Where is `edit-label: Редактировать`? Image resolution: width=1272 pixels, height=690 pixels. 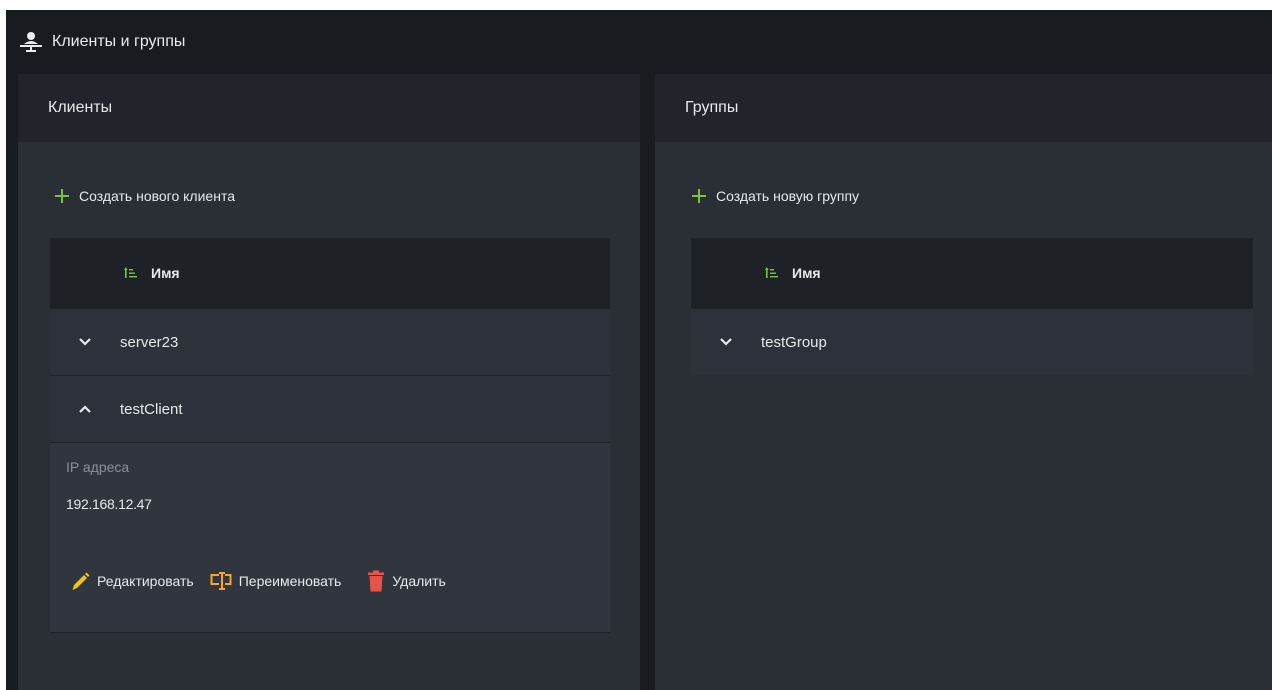 edit-label: Редактировать is located at coordinates (145, 581).